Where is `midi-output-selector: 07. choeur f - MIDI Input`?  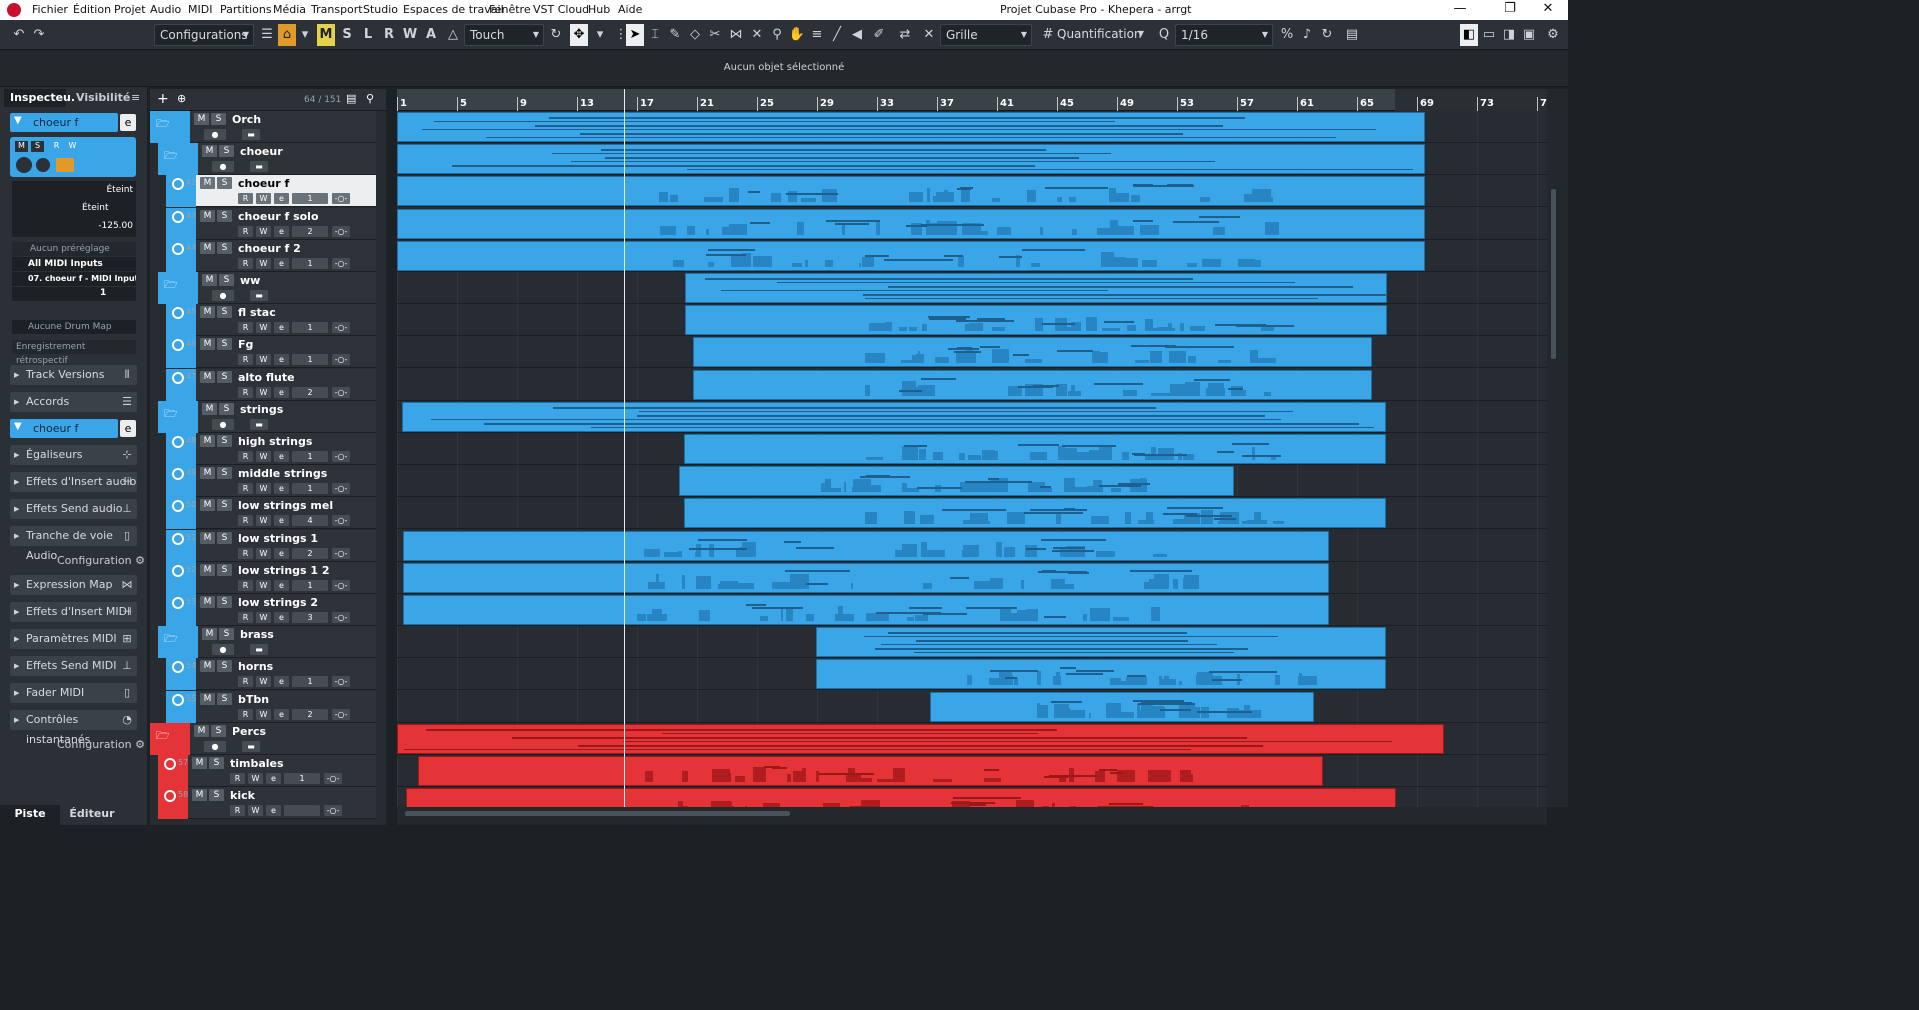 midi-output-selector: 07. choeur f - MIDI Input is located at coordinates (74, 279).